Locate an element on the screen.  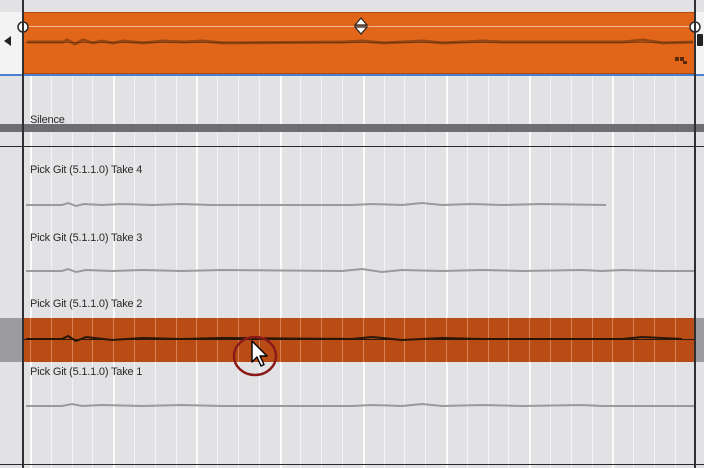
silence-lane is located at coordinates (352, 100).